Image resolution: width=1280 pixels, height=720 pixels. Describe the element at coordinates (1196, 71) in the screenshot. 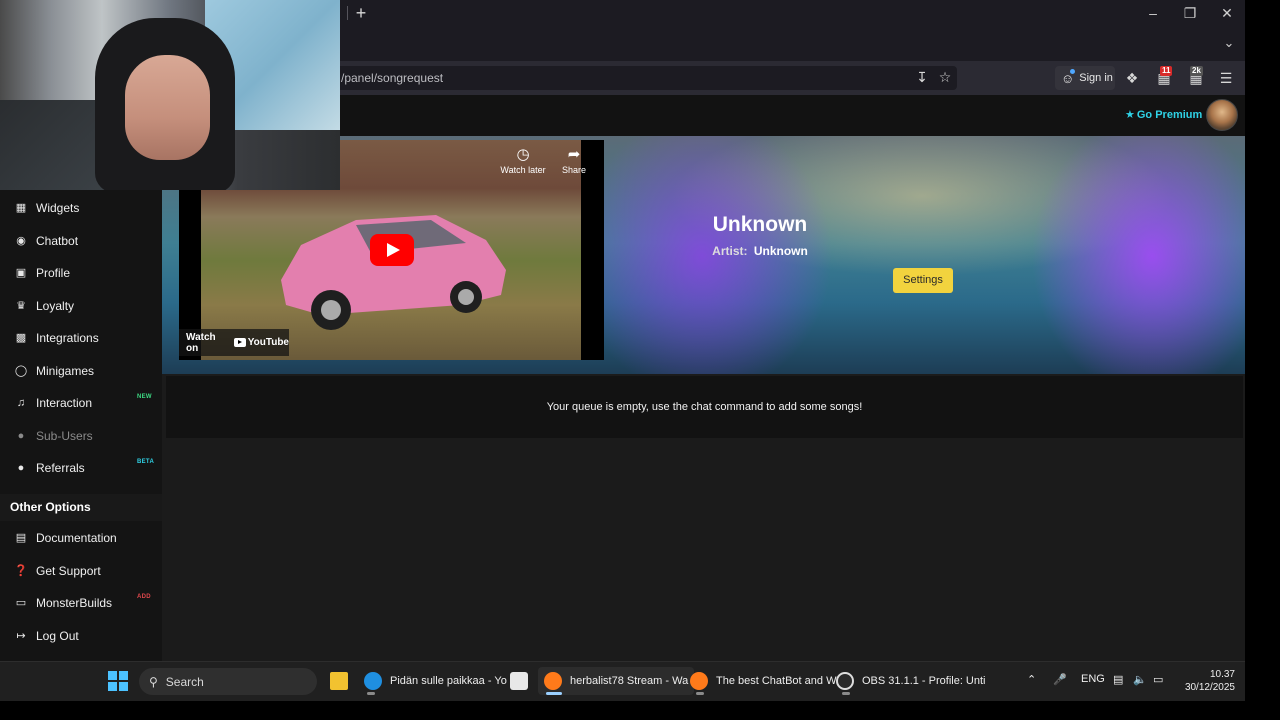

I see `extension-badge-2: 2k` at that location.